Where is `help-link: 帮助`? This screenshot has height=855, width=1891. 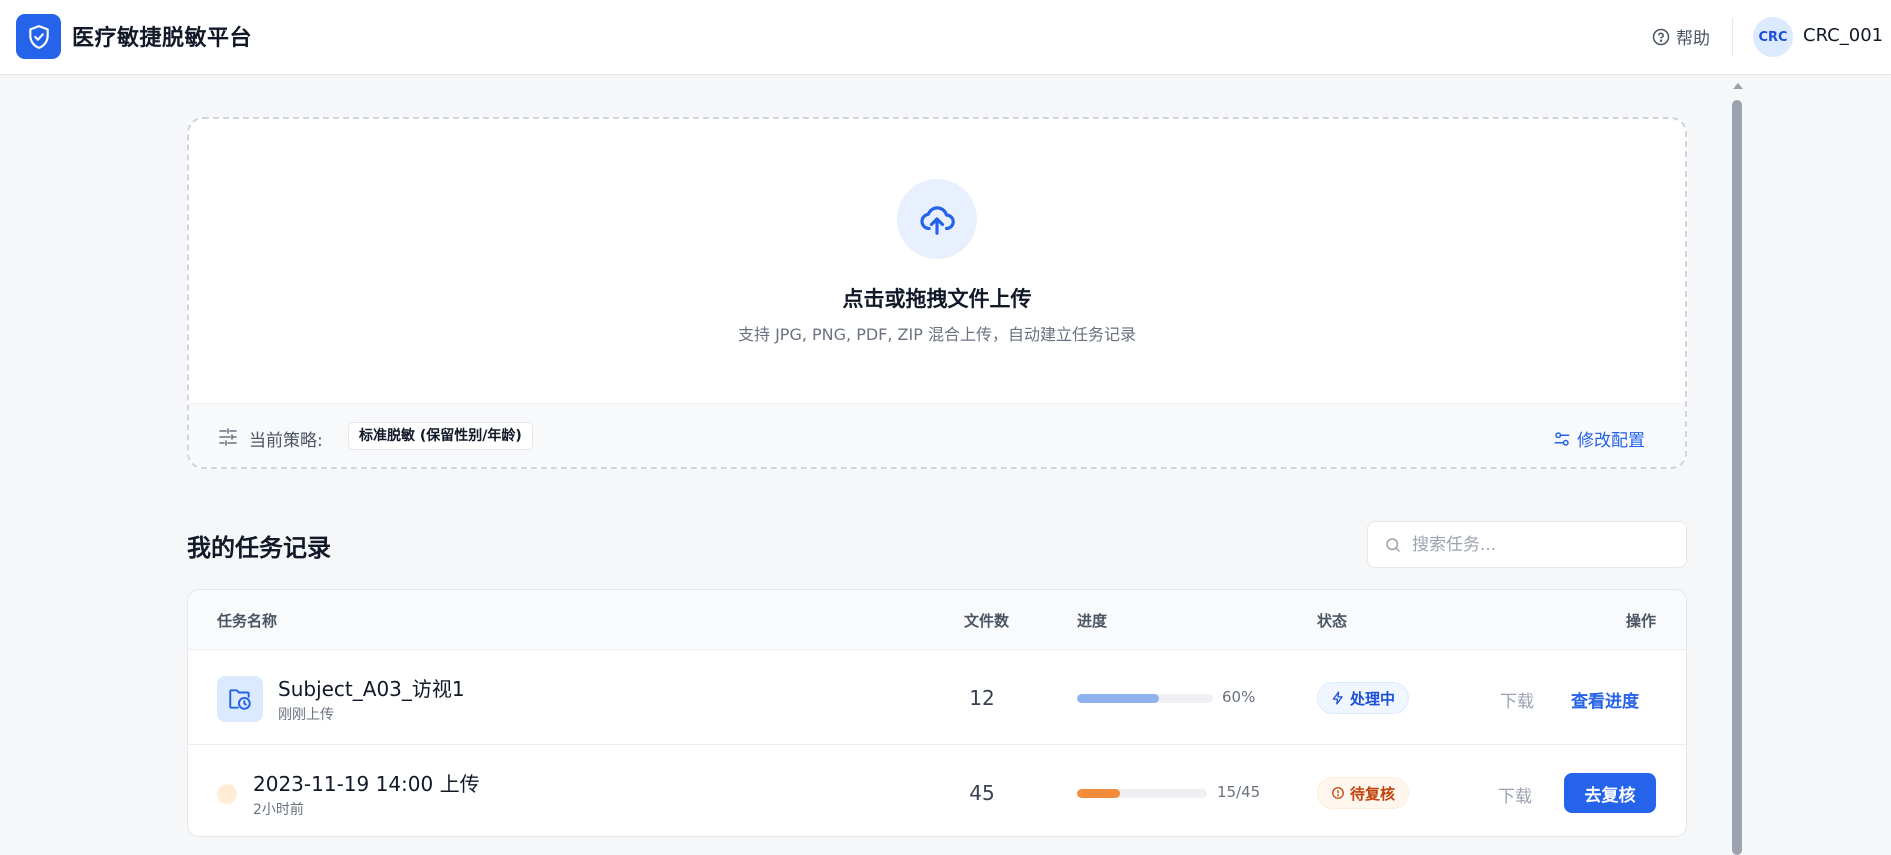 help-link: 帮助 is located at coordinates (1681, 36).